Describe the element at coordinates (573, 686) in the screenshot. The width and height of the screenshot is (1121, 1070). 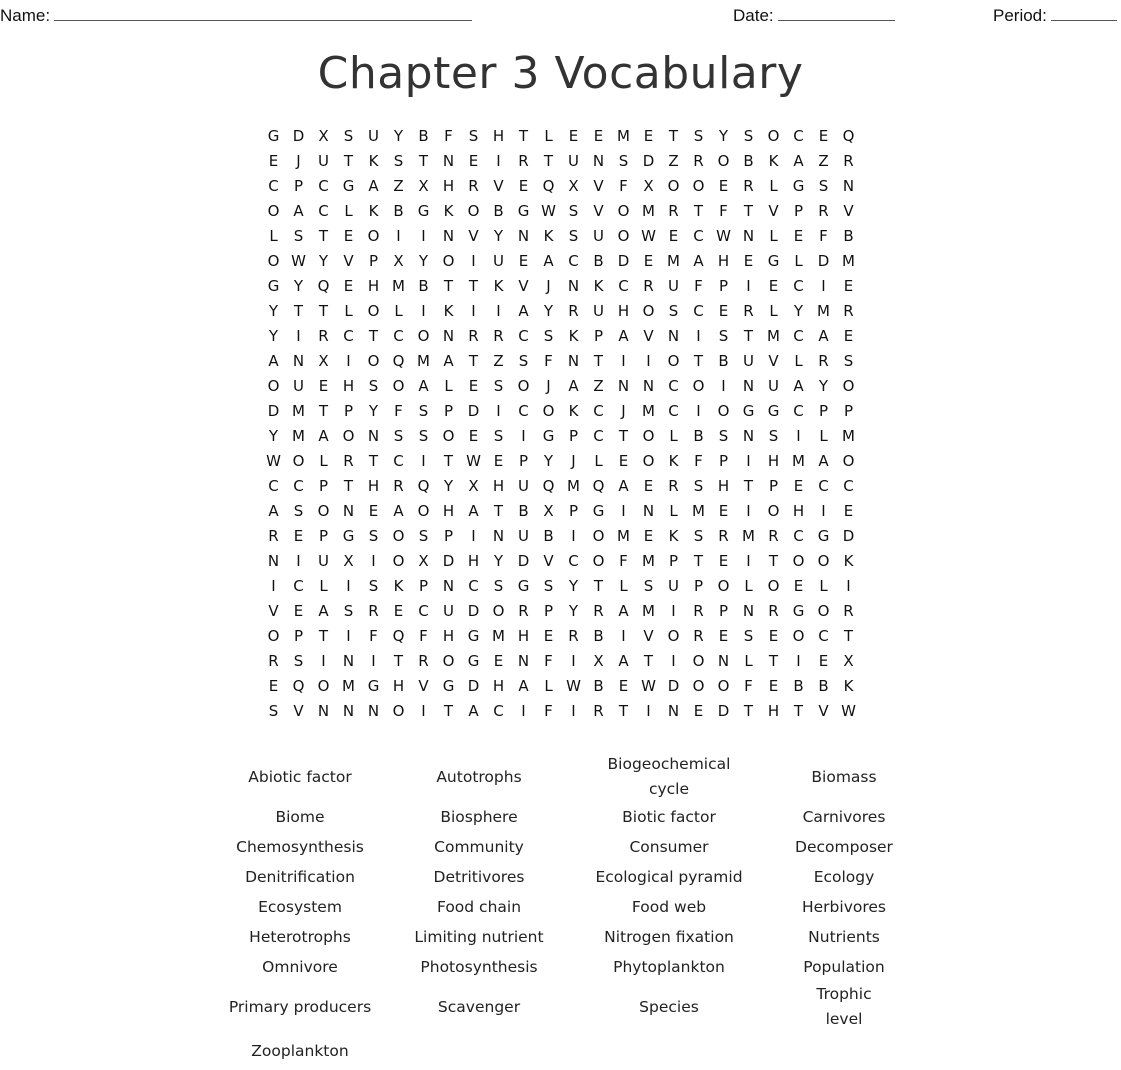
I see `grid-letter: W` at that location.